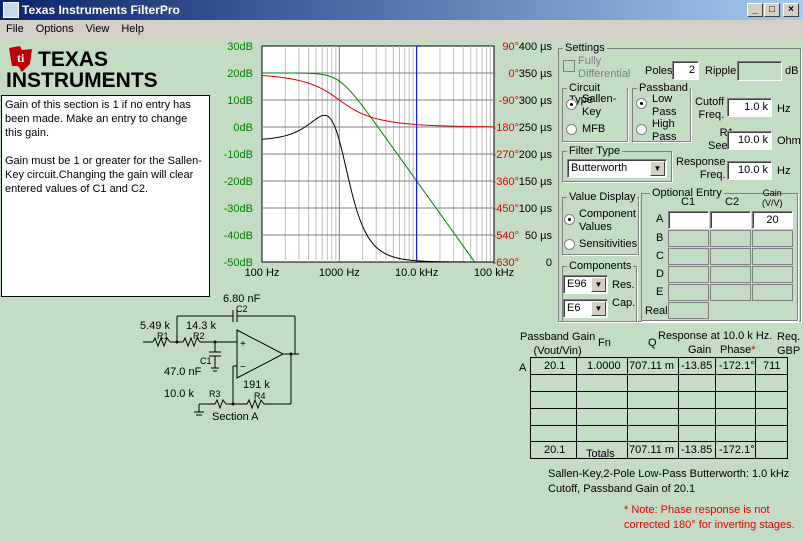 This screenshot has width=803, height=542. Describe the element at coordinates (571, 104) in the screenshot. I see `sallen-key-radio` at that location.